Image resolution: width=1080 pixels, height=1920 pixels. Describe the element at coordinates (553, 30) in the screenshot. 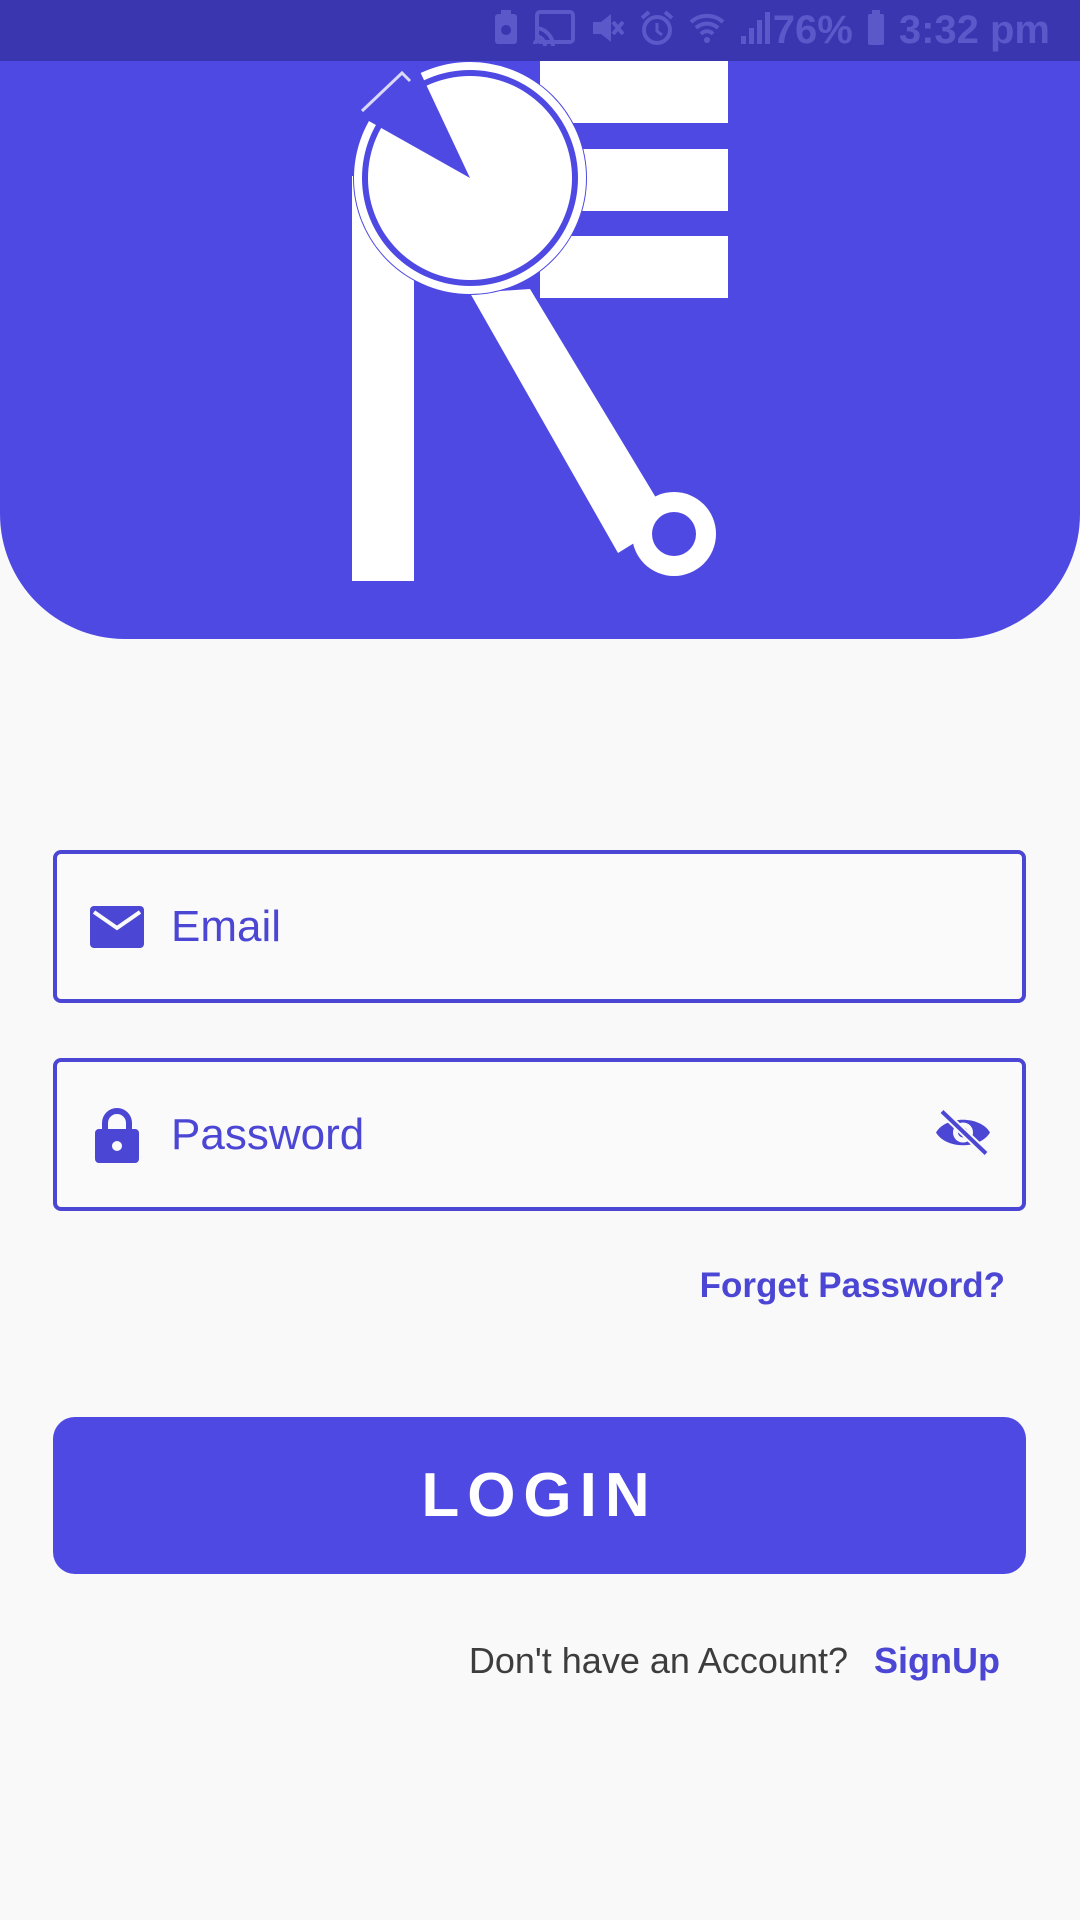

I see `cast-icon` at that location.